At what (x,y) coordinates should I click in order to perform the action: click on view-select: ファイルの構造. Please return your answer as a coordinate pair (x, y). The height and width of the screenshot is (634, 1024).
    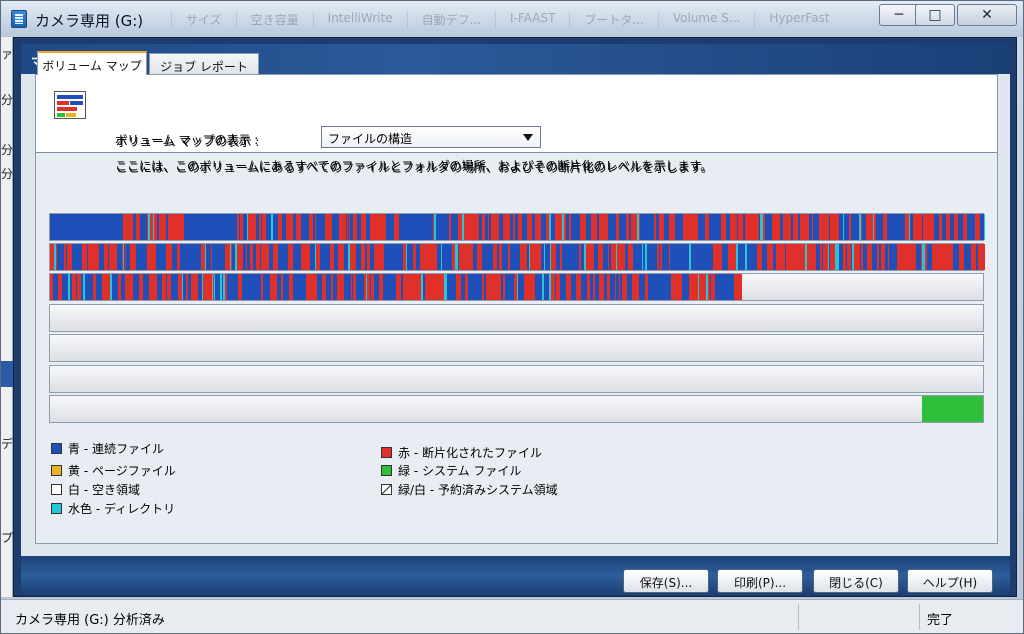
    Looking at the image, I should click on (431, 137).